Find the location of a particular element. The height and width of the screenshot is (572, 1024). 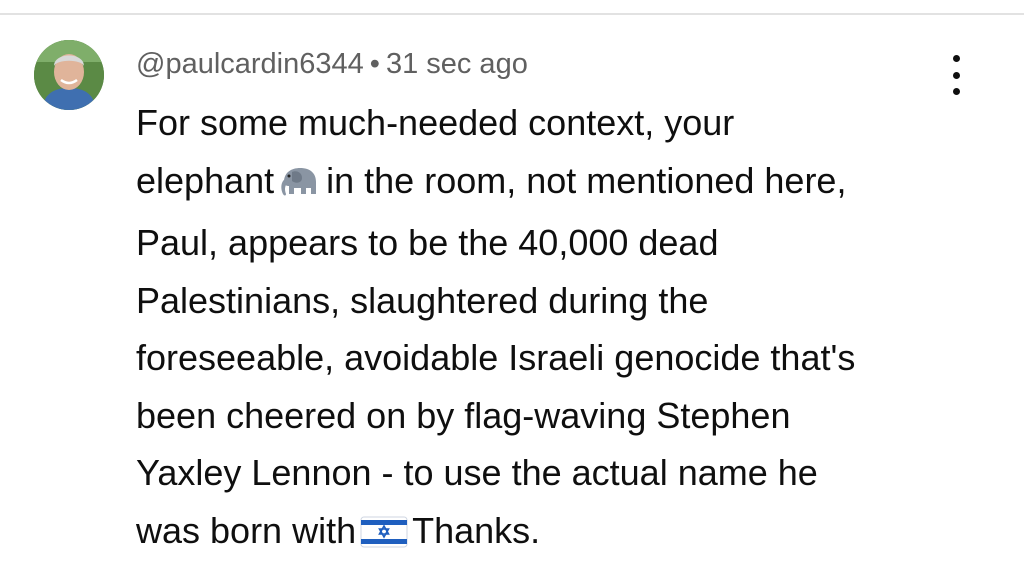

comment-line: been cheered on by flag-waving Stephen is located at coordinates (463, 415).